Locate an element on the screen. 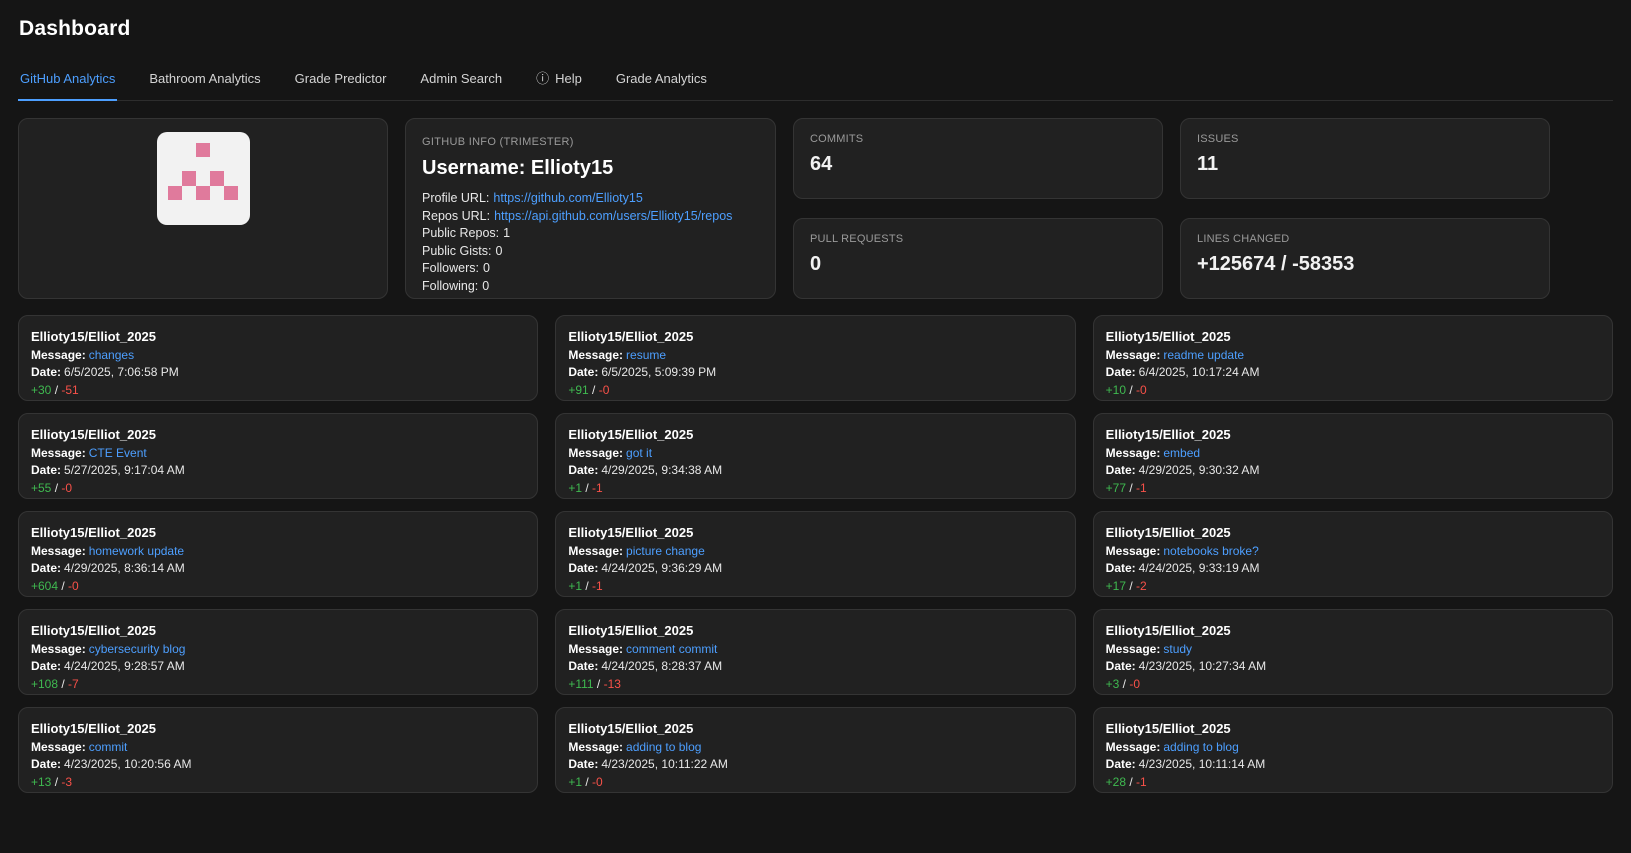 Image resolution: width=1631 pixels, height=853 pixels. tab-label: Grade Analytics is located at coordinates (661, 79).